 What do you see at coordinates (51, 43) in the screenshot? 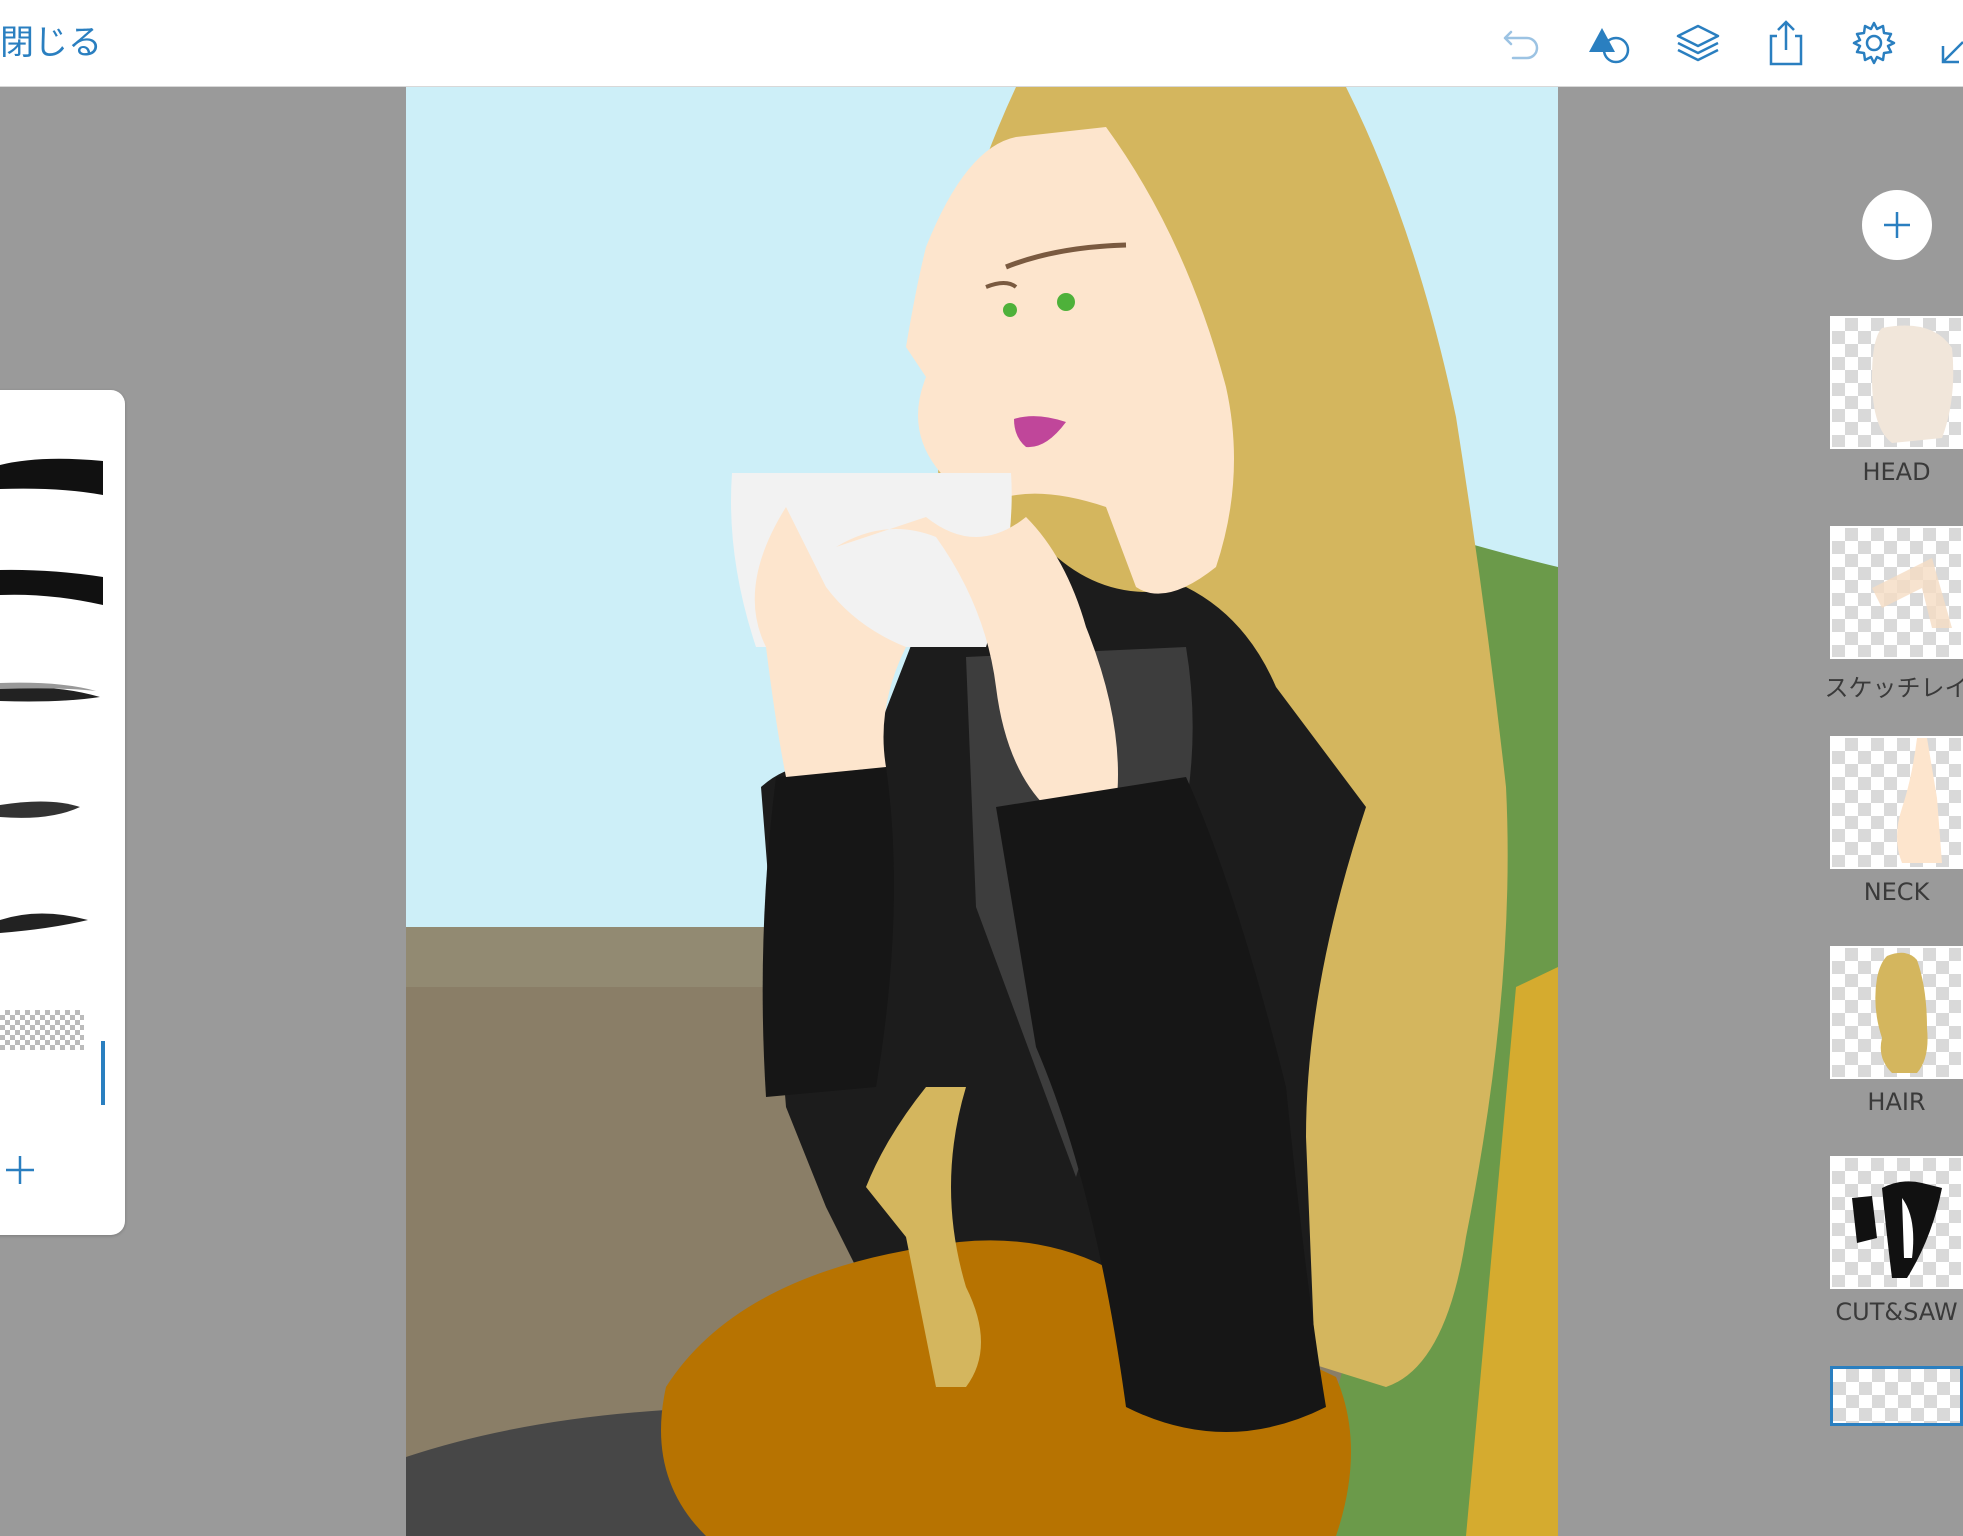
I see `close-button: 閉じる` at bounding box center [51, 43].